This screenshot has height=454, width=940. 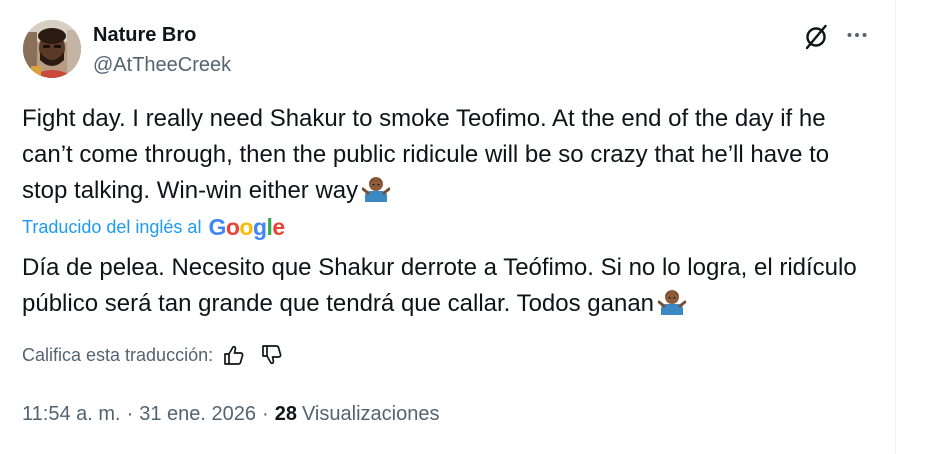 I want to click on rate-translation: Califica esta traducción:, so click(x=153, y=355).